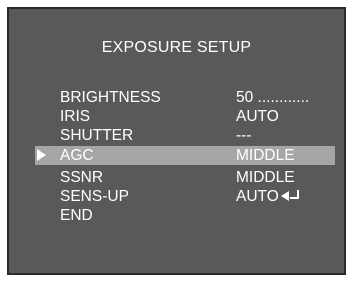  Describe the element at coordinates (94, 196) in the screenshot. I see `menu-item-label: SENS-UP` at that location.